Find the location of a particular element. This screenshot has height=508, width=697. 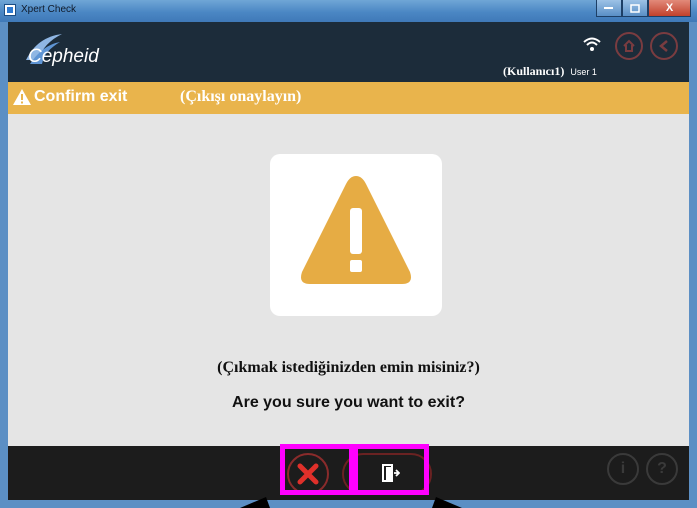

window-title: Xpert Check is located at coordinates (49, 9).